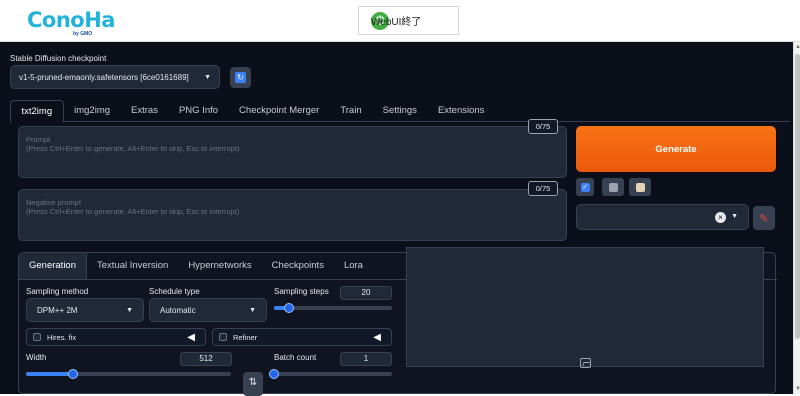 This screenshot has height=396, width=800. Describe the element at coordinates (219, 266) in the screenshot. I see `subtab-hypernetworks: Hypernetworks` at that location.